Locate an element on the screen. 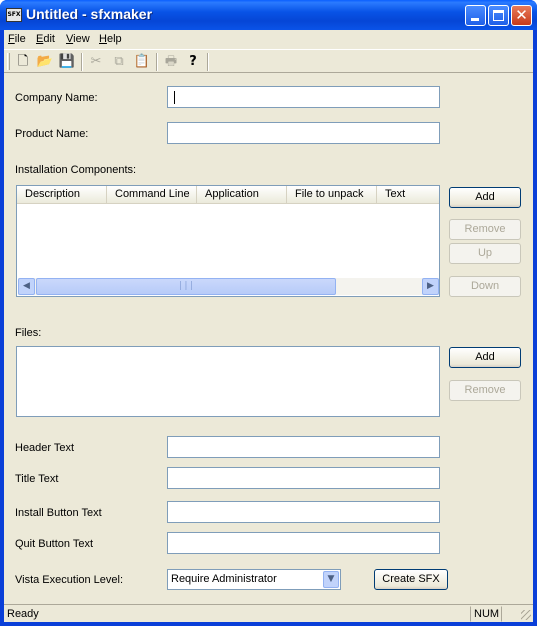 This screenshot has width=537, height=626. maximize-button is located at coordinates (498, 15).